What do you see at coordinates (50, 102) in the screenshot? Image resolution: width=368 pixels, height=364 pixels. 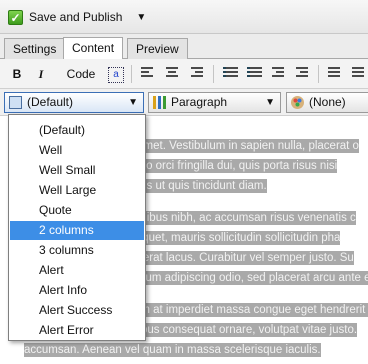 I see `style-select-value: (Default)` at bounding box center [50, 102].